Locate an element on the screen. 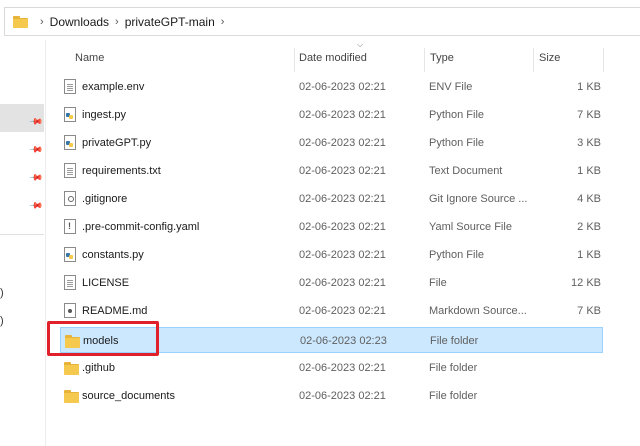 The width and height of the screenshot is (640, 446). column-date-modified: Date modified is located at coordinates (333, 58).